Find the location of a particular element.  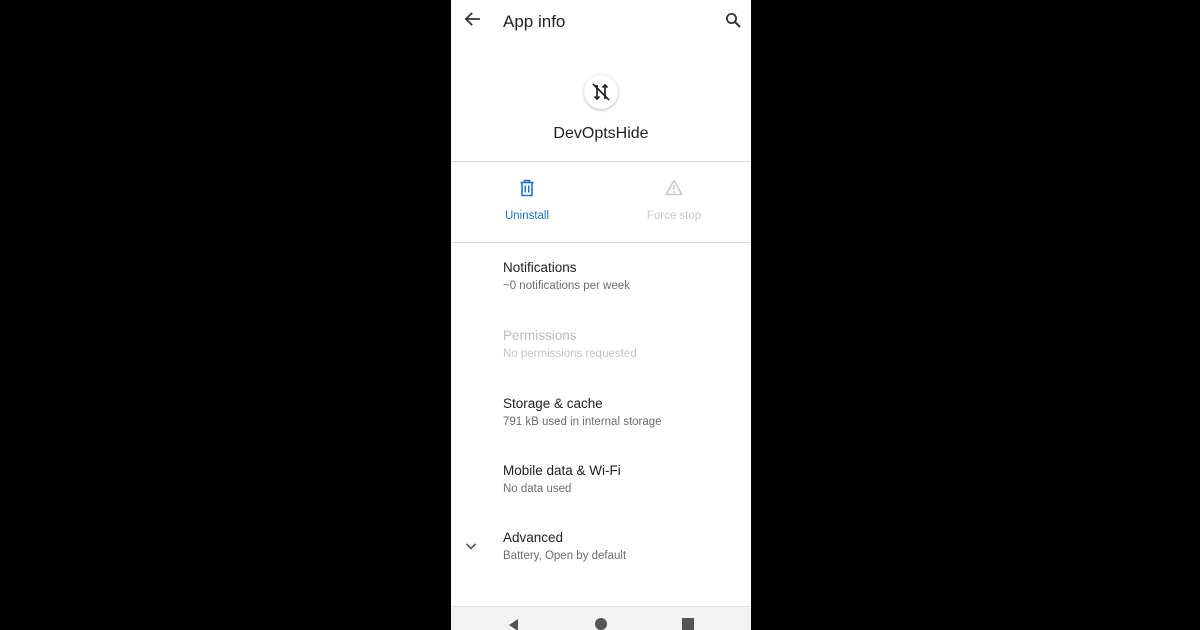

list-item-title: Advanced is located at coordinates (533, 537).